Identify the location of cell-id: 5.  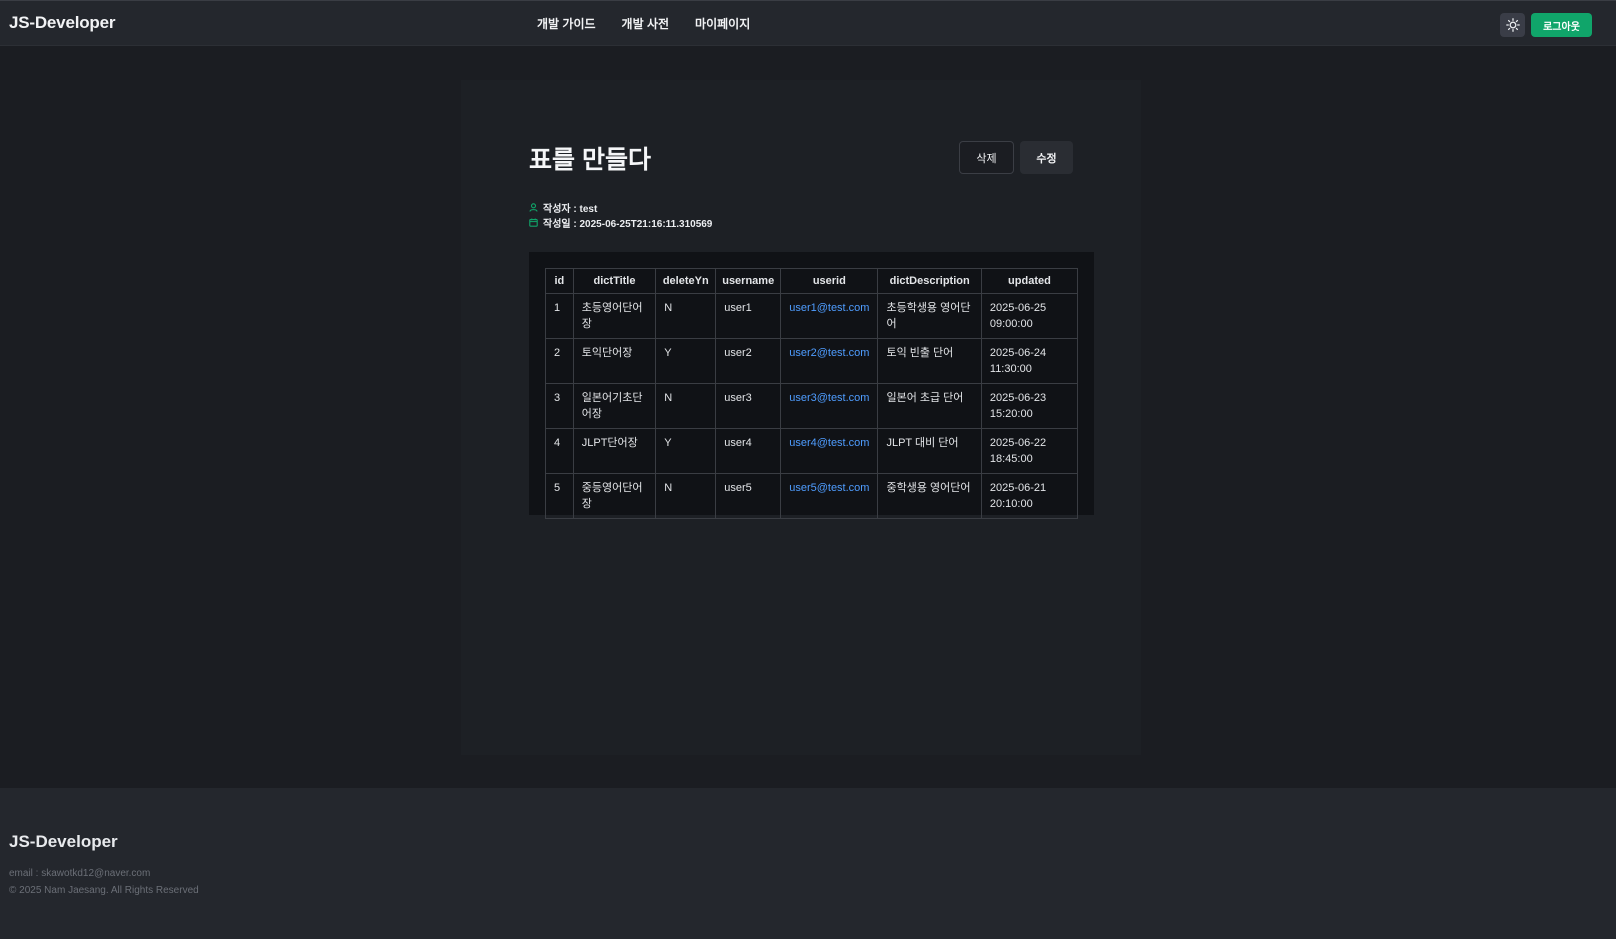
(559, 496).